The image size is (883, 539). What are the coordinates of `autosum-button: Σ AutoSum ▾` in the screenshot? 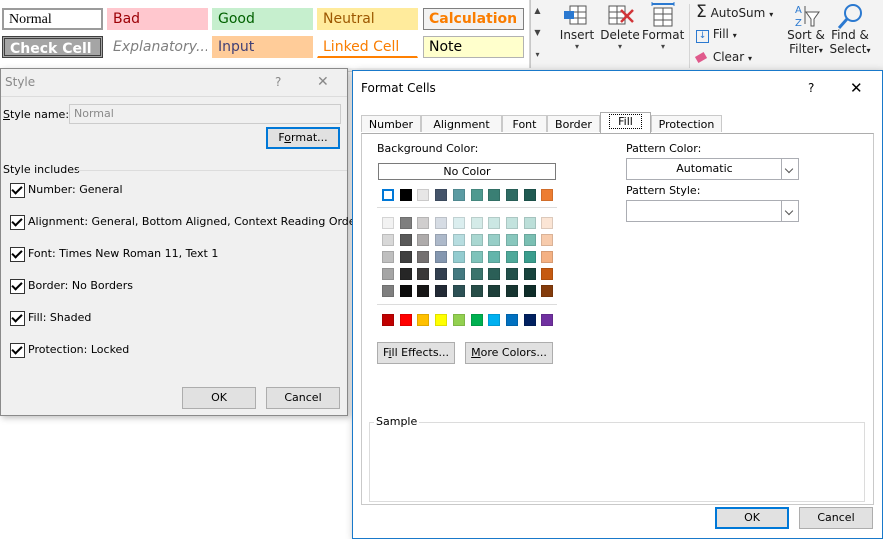 It's located at (741, 12).